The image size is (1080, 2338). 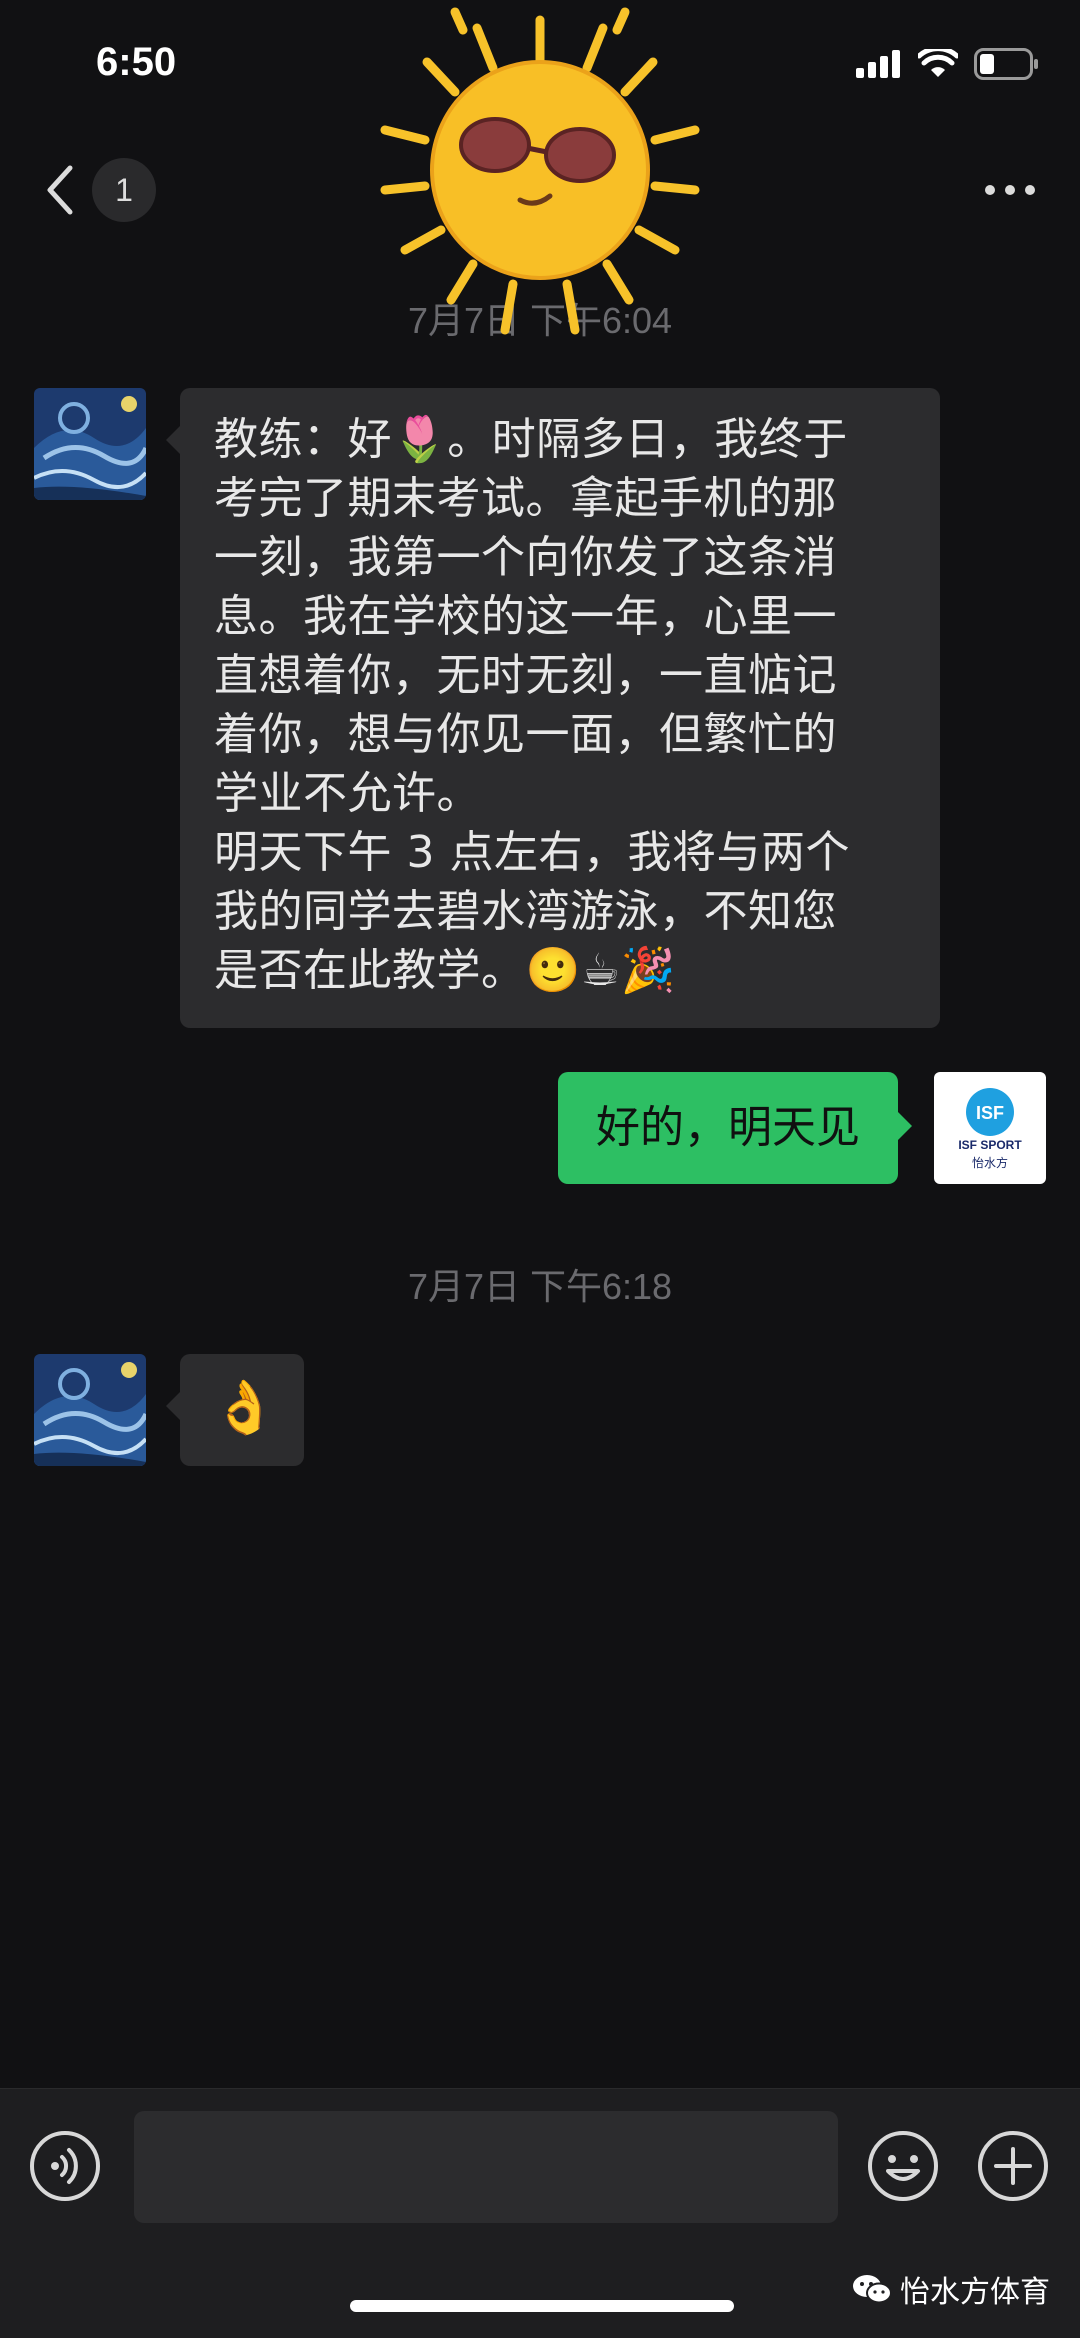 I want to click on self-avatar: ISF ISF SPORT 怡水方, so click(x=990, y=1128).